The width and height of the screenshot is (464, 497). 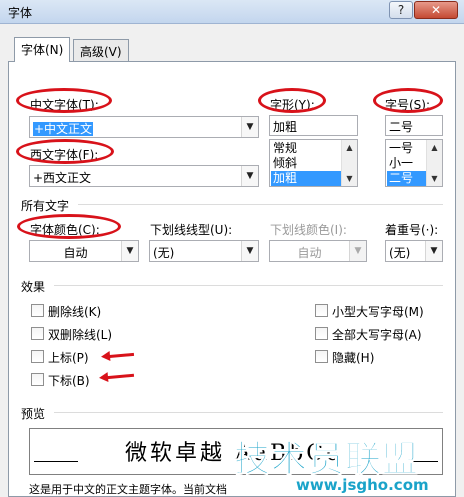 I want to click on underline-style-value: (无), so click(x=164, y=253).